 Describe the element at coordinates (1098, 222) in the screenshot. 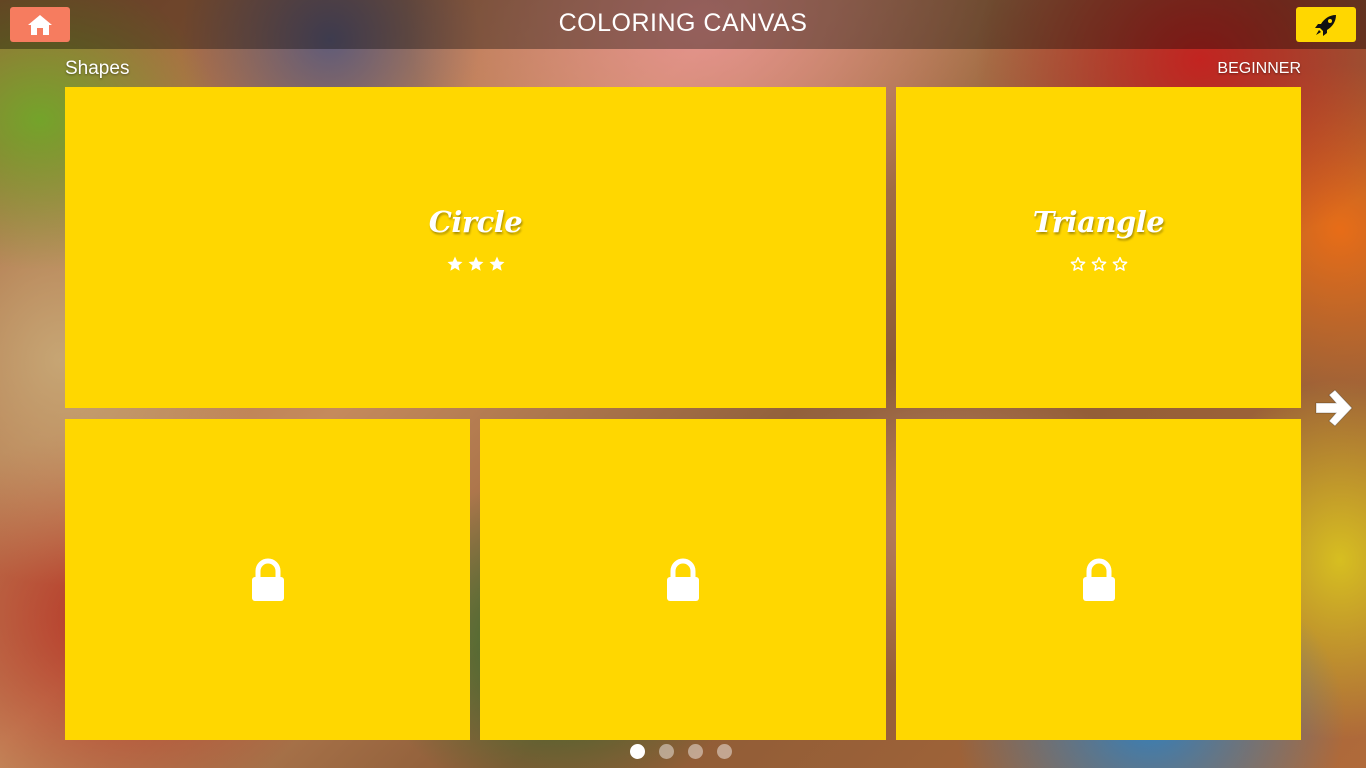

I see `tile-name: Triangle` at that location.